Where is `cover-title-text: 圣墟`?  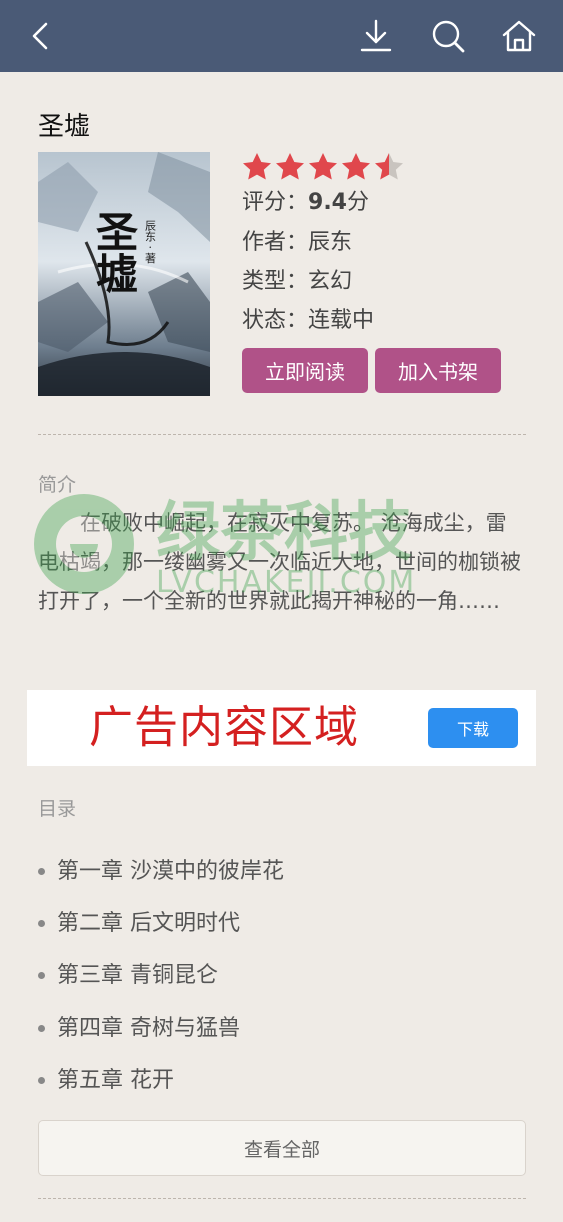 cover-title-text: 圣墟 is located at coordinates (114, 252).